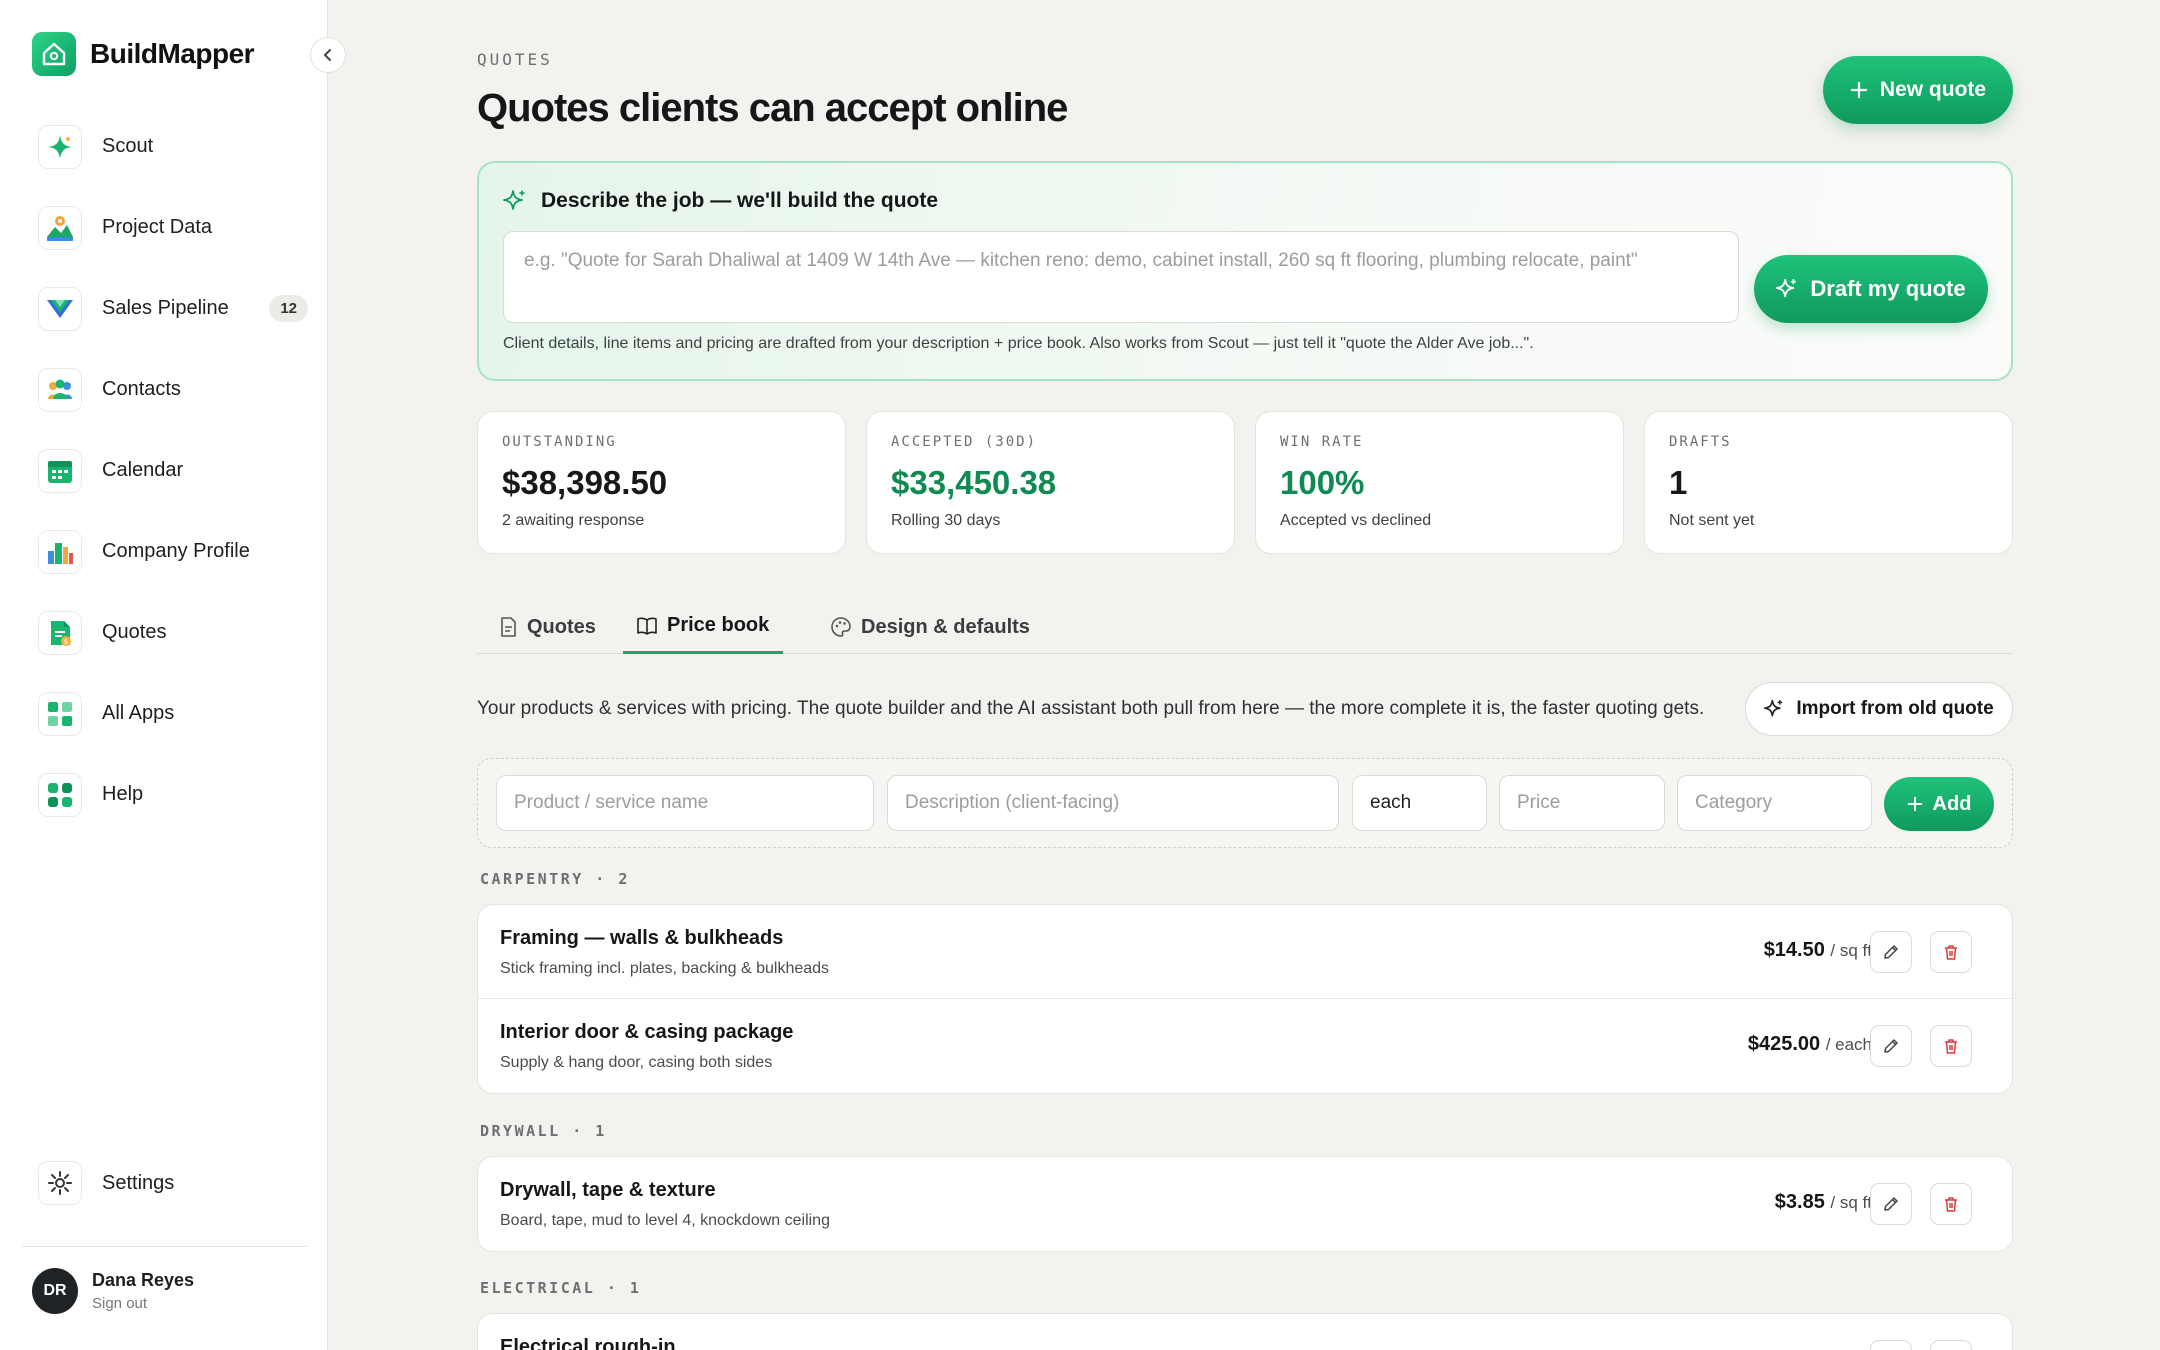 The width and height of the screenshot is (2160, 1350). I want to click on product-name-input, so click(685, 803).